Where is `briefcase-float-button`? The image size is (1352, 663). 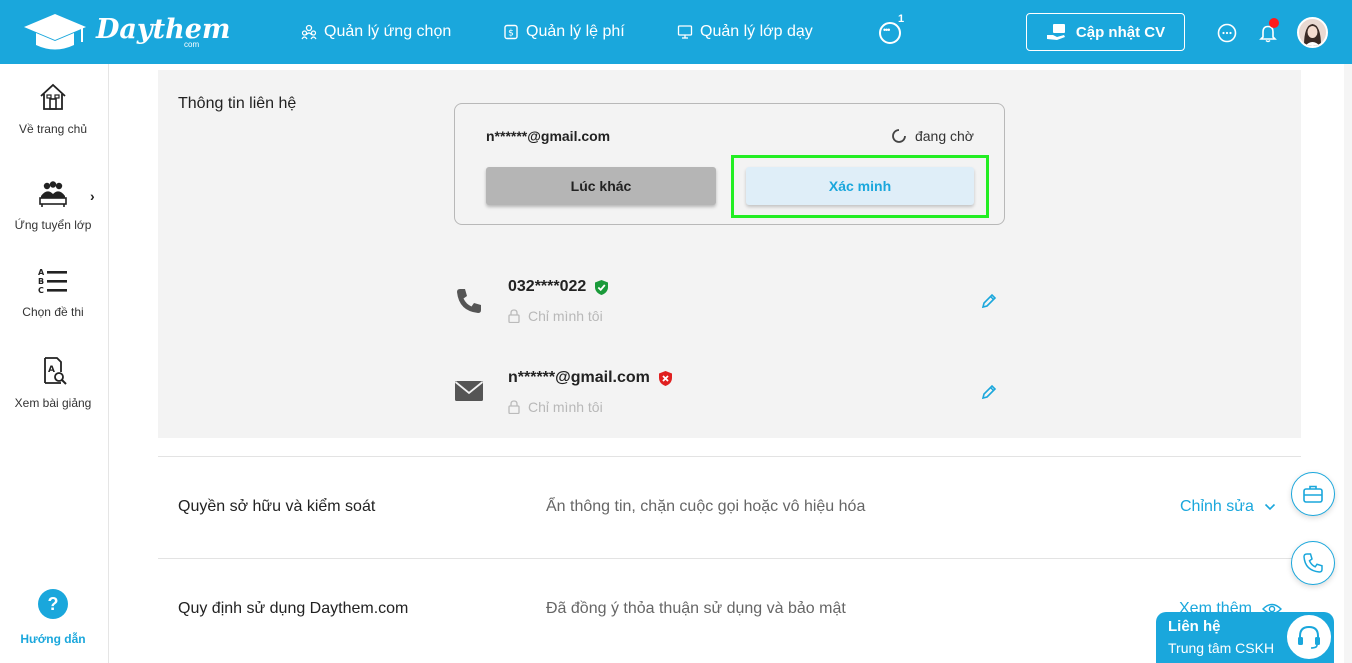
briefcase-float-button is located at coordinates (1313, 494).